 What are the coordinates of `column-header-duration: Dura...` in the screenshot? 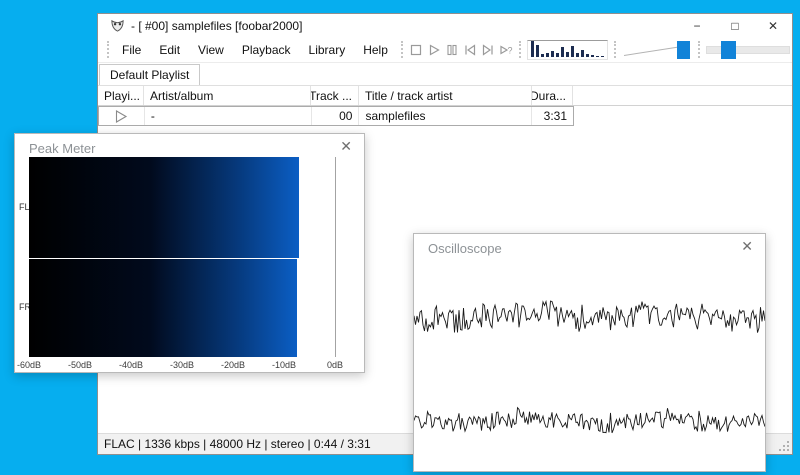 It's located at (552, 95).